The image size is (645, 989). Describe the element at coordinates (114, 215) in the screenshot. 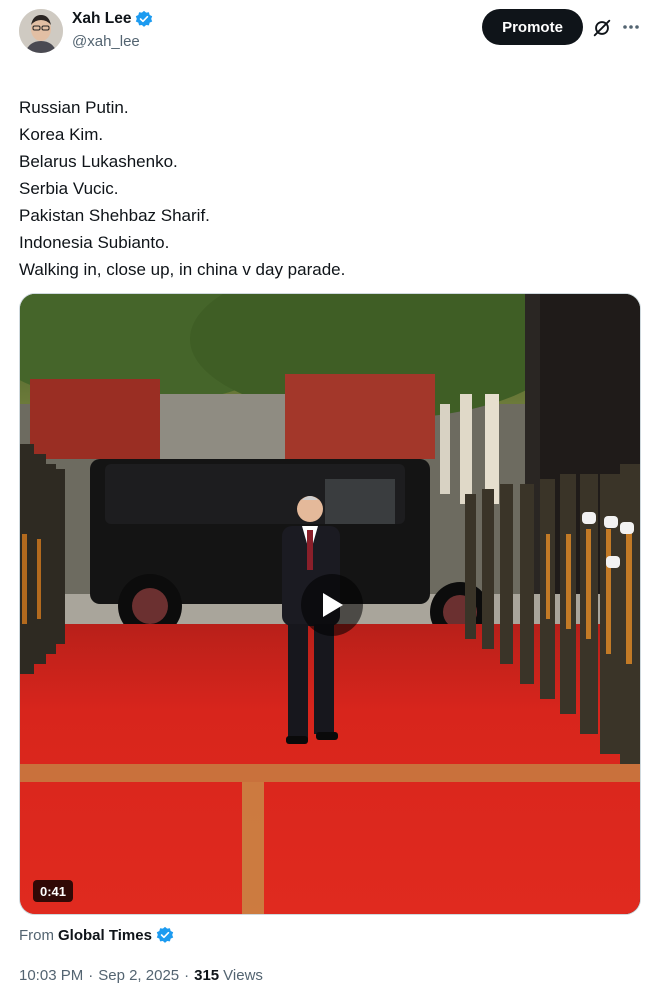

I see `tweet-line: Pakistan Shehbaz Sharif.` at that location.